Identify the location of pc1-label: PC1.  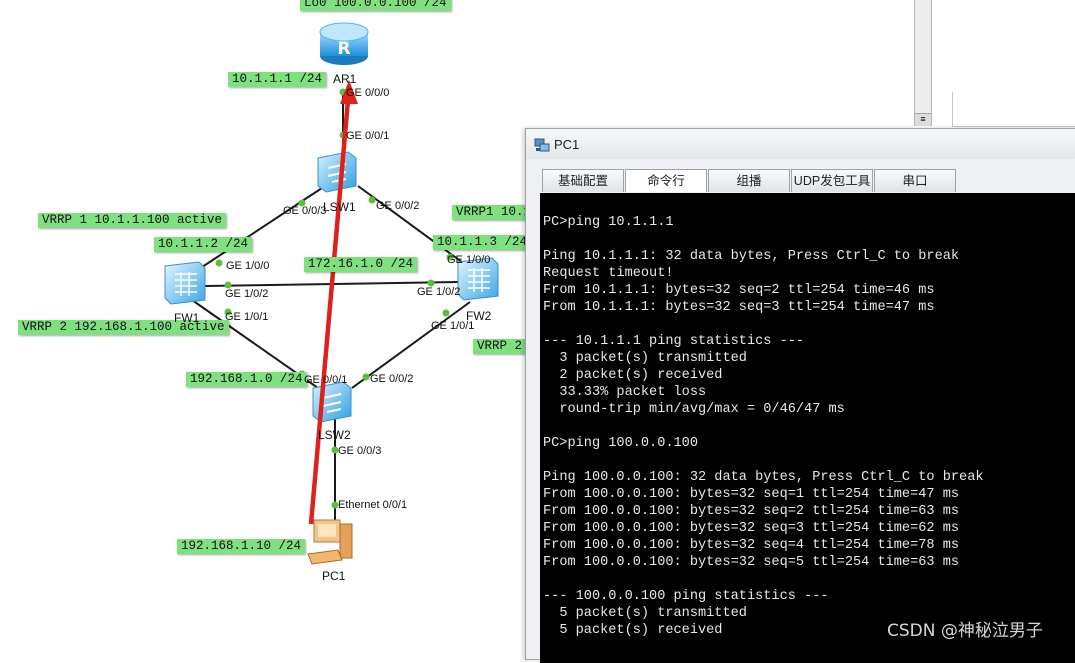
(334, 576).